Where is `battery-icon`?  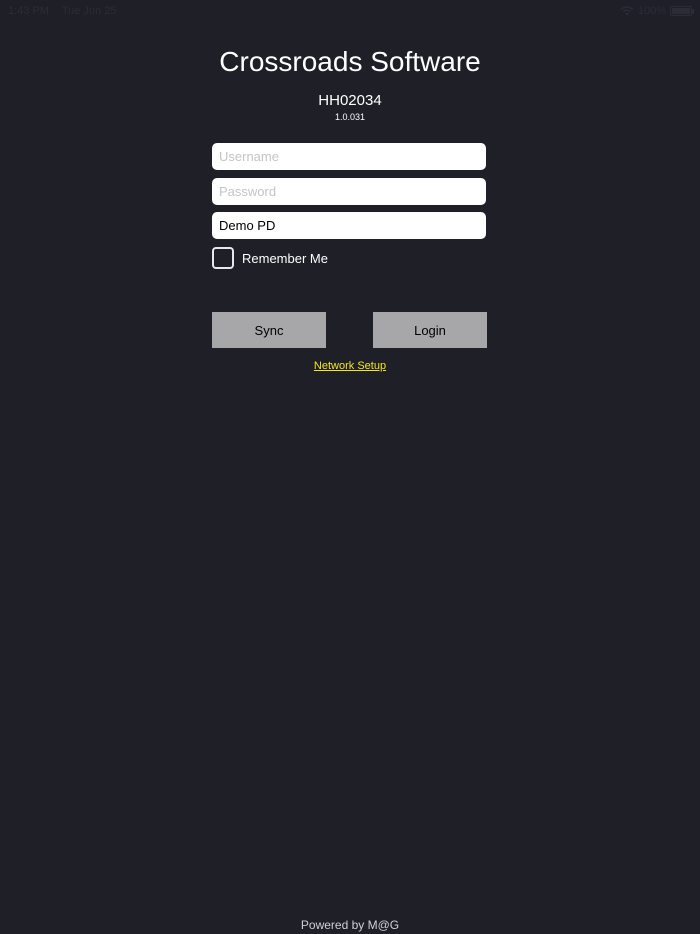
battery-icon is located at coordinates (682, 11).